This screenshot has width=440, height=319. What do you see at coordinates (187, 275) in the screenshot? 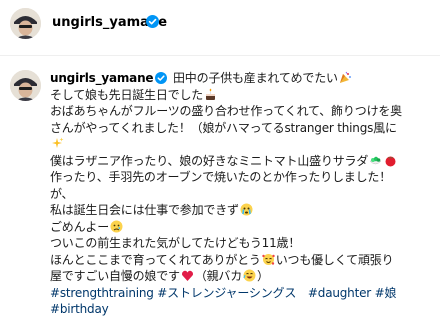
I see `red-heart-icon` at bounding box center [187, 275].